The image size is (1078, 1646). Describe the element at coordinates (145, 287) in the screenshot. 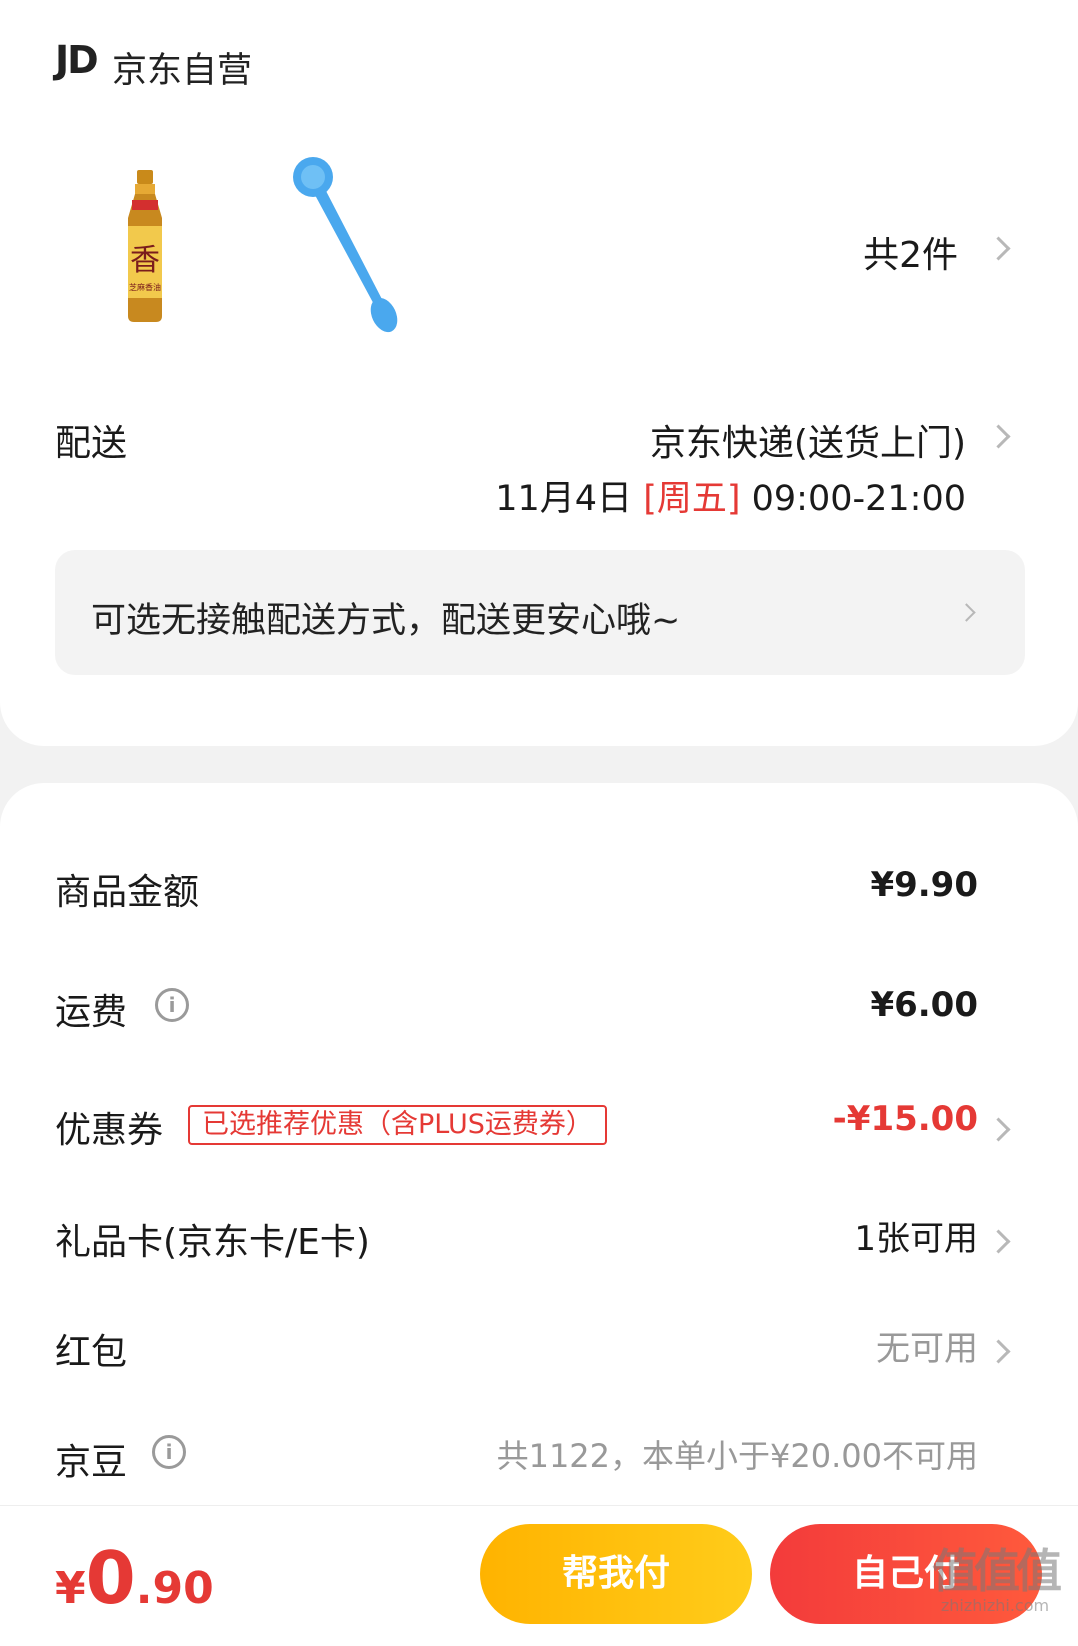

I see `product-1-sublabel: 芝麻香油` at that location.